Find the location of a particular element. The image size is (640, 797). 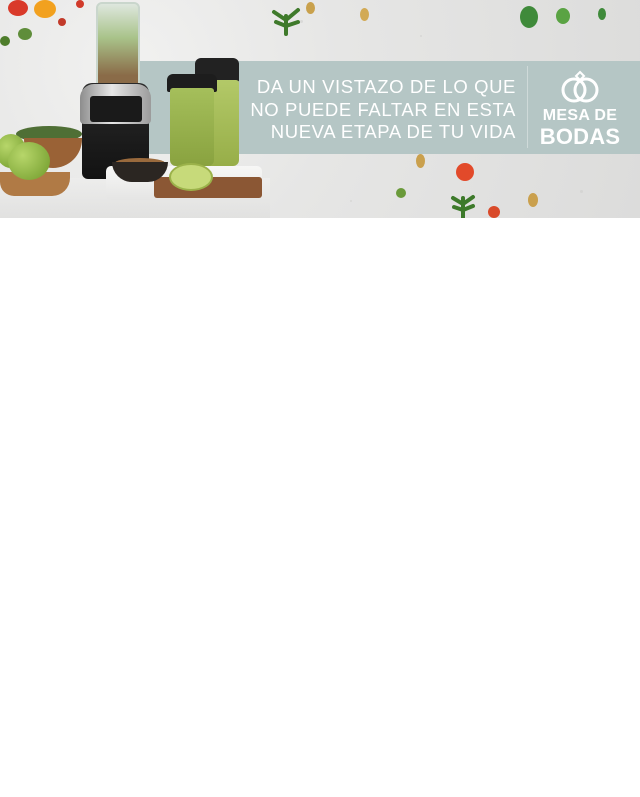

ribbon-divider is located at coordinates (527, 107).